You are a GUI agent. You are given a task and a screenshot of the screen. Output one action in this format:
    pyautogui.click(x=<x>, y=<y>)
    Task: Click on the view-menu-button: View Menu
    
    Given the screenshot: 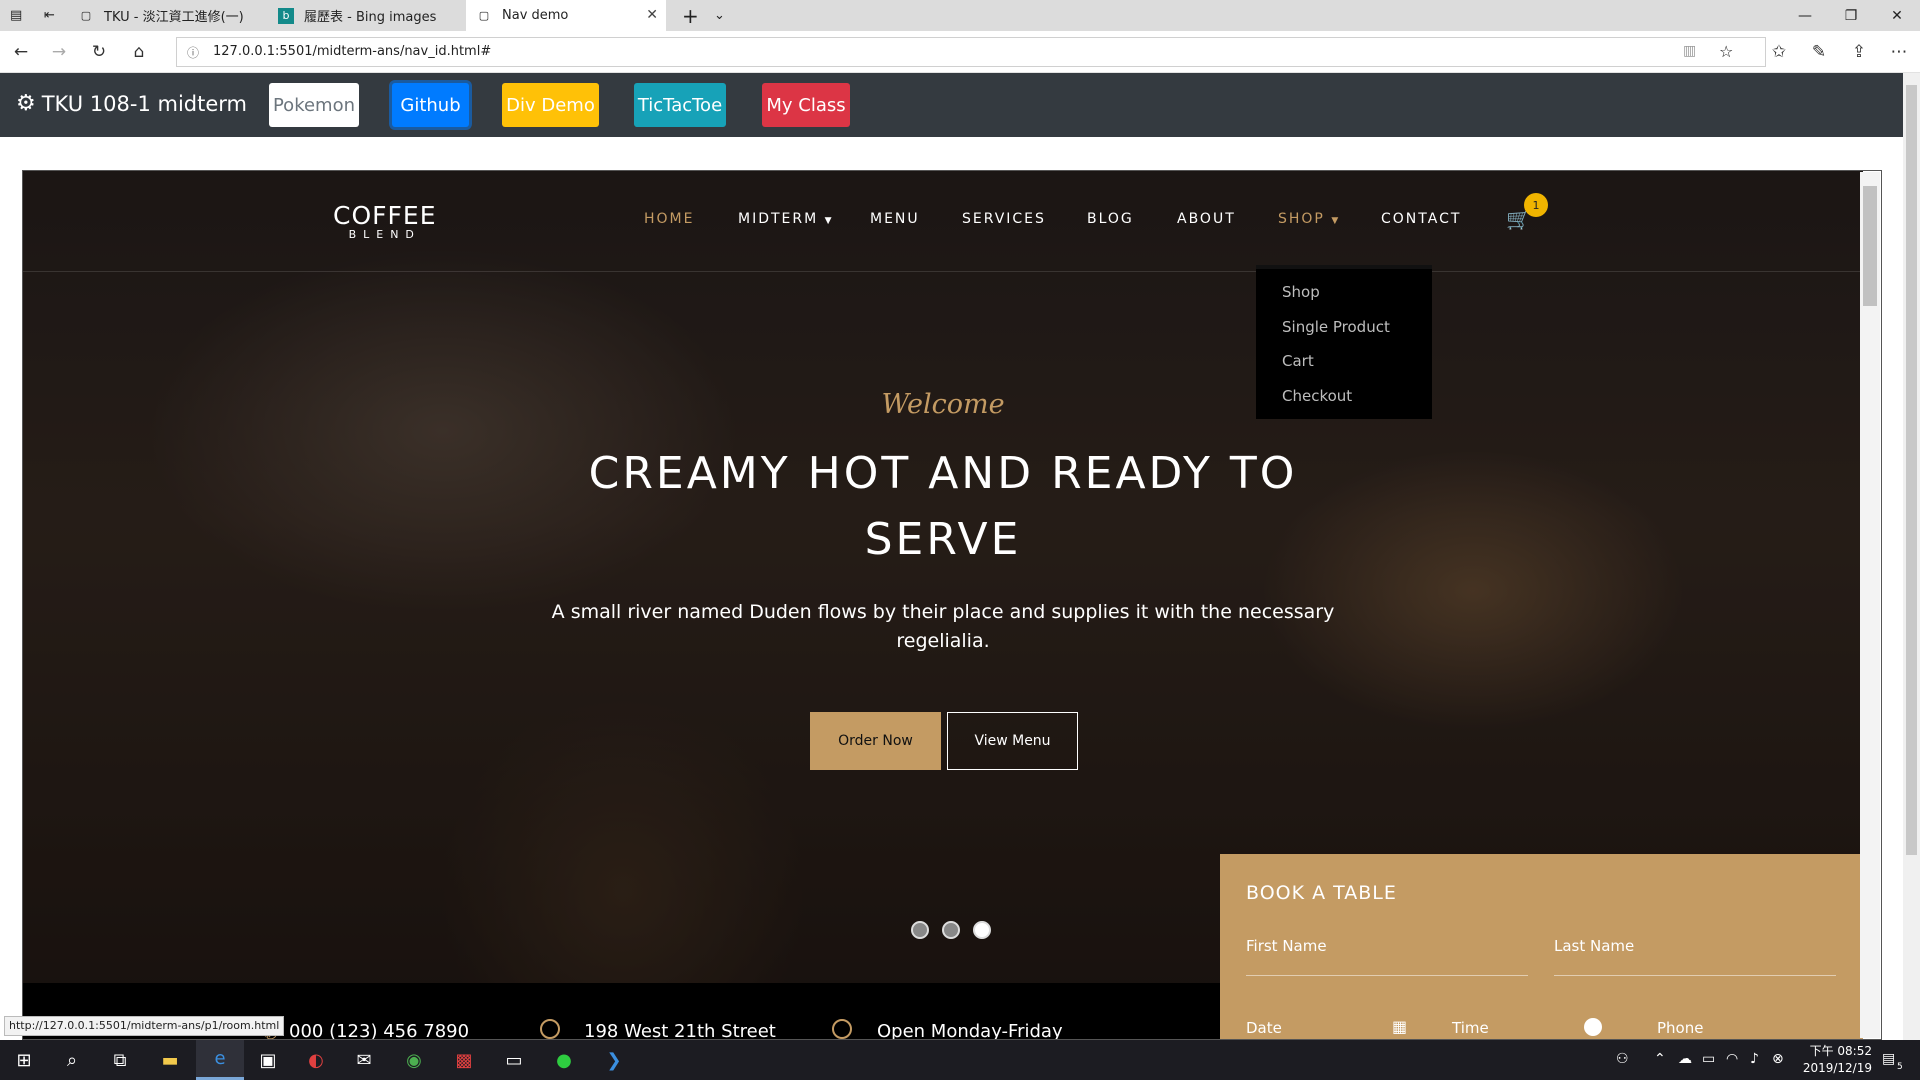 What is the action you would take?
    pyautogui.click(x=1012, y=741)
    